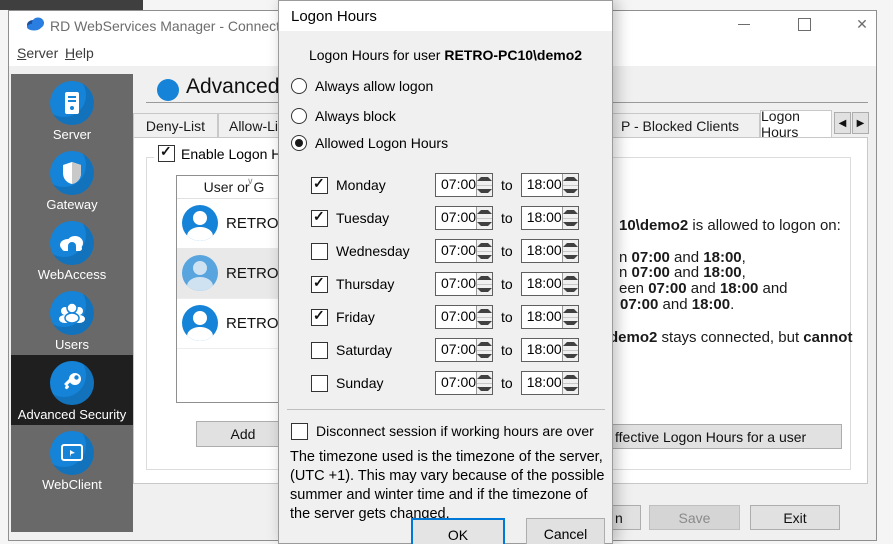 The height and width of the screenshot is (544, 893). I want to click on info-line: 07:00 and 18:00., so click(677, 304).